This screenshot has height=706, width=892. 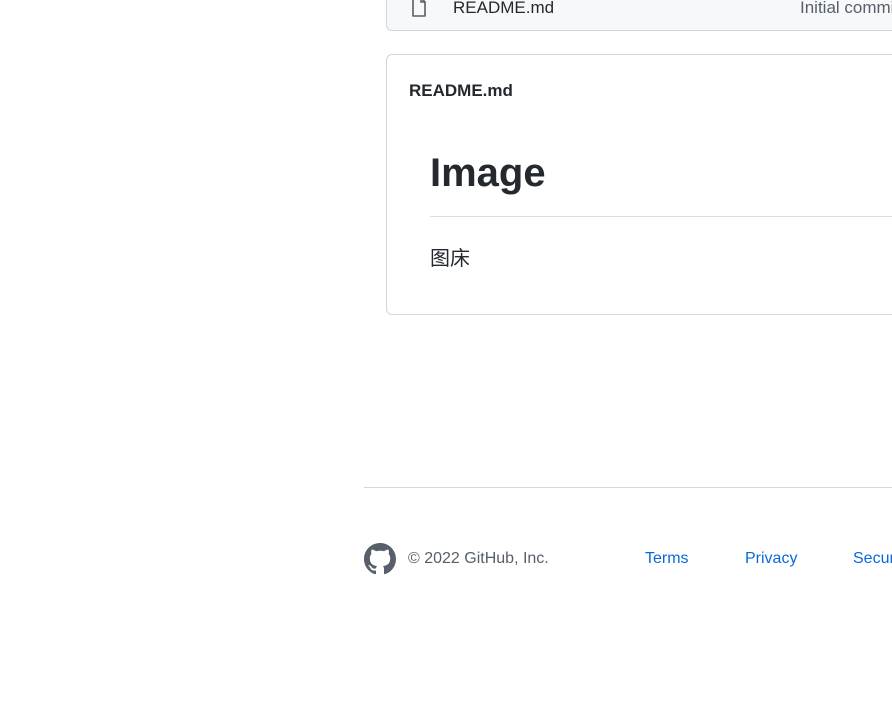 What do you see at coordinates (461, 91) in the screenshot?
I see `readme-header-title: README.md` at bounding box center [461, 91].